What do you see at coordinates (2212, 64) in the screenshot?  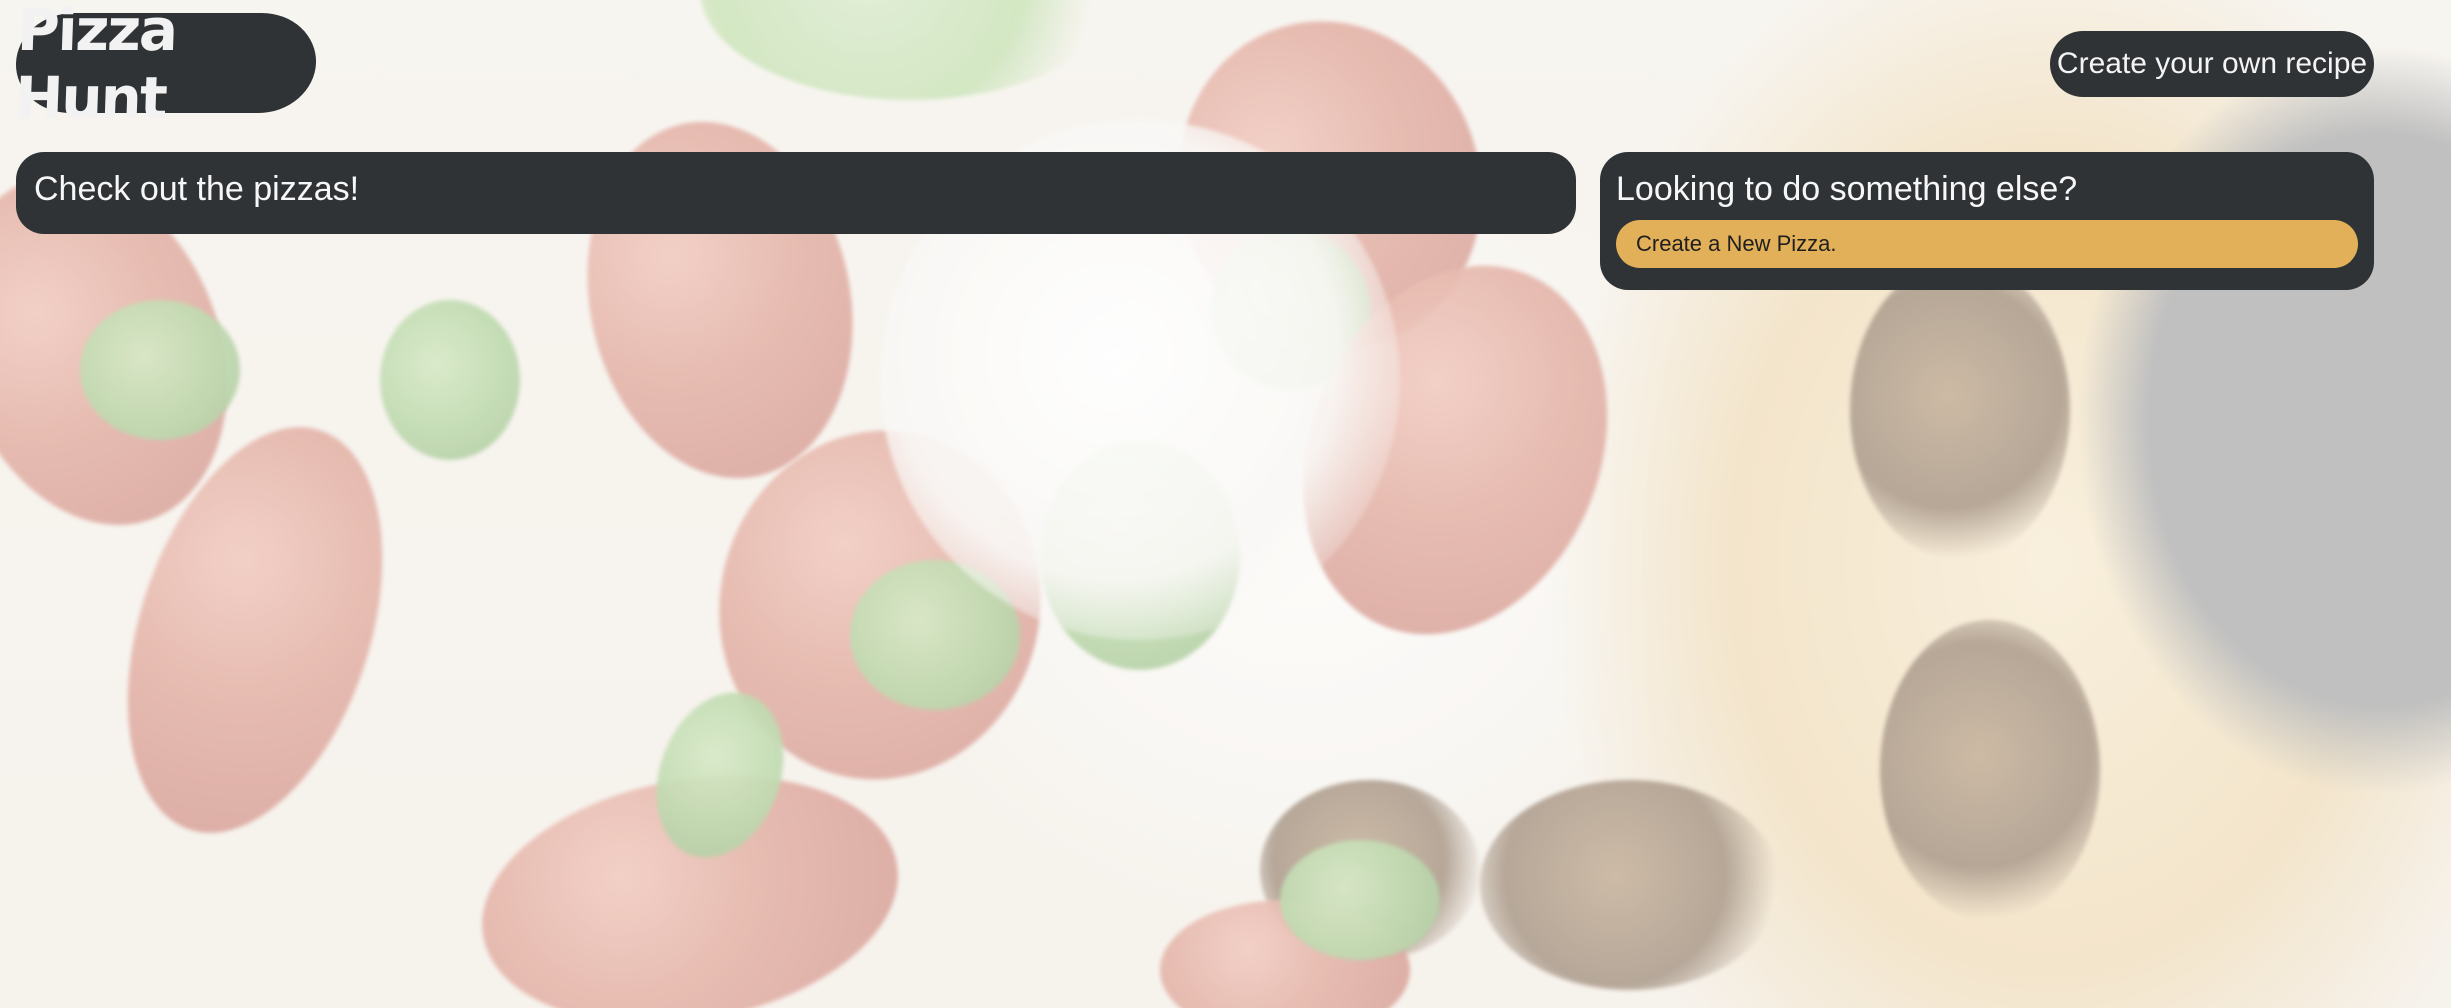 I see `create-recipe-button: Create your own recipe` at bounding box center [2212, 64].